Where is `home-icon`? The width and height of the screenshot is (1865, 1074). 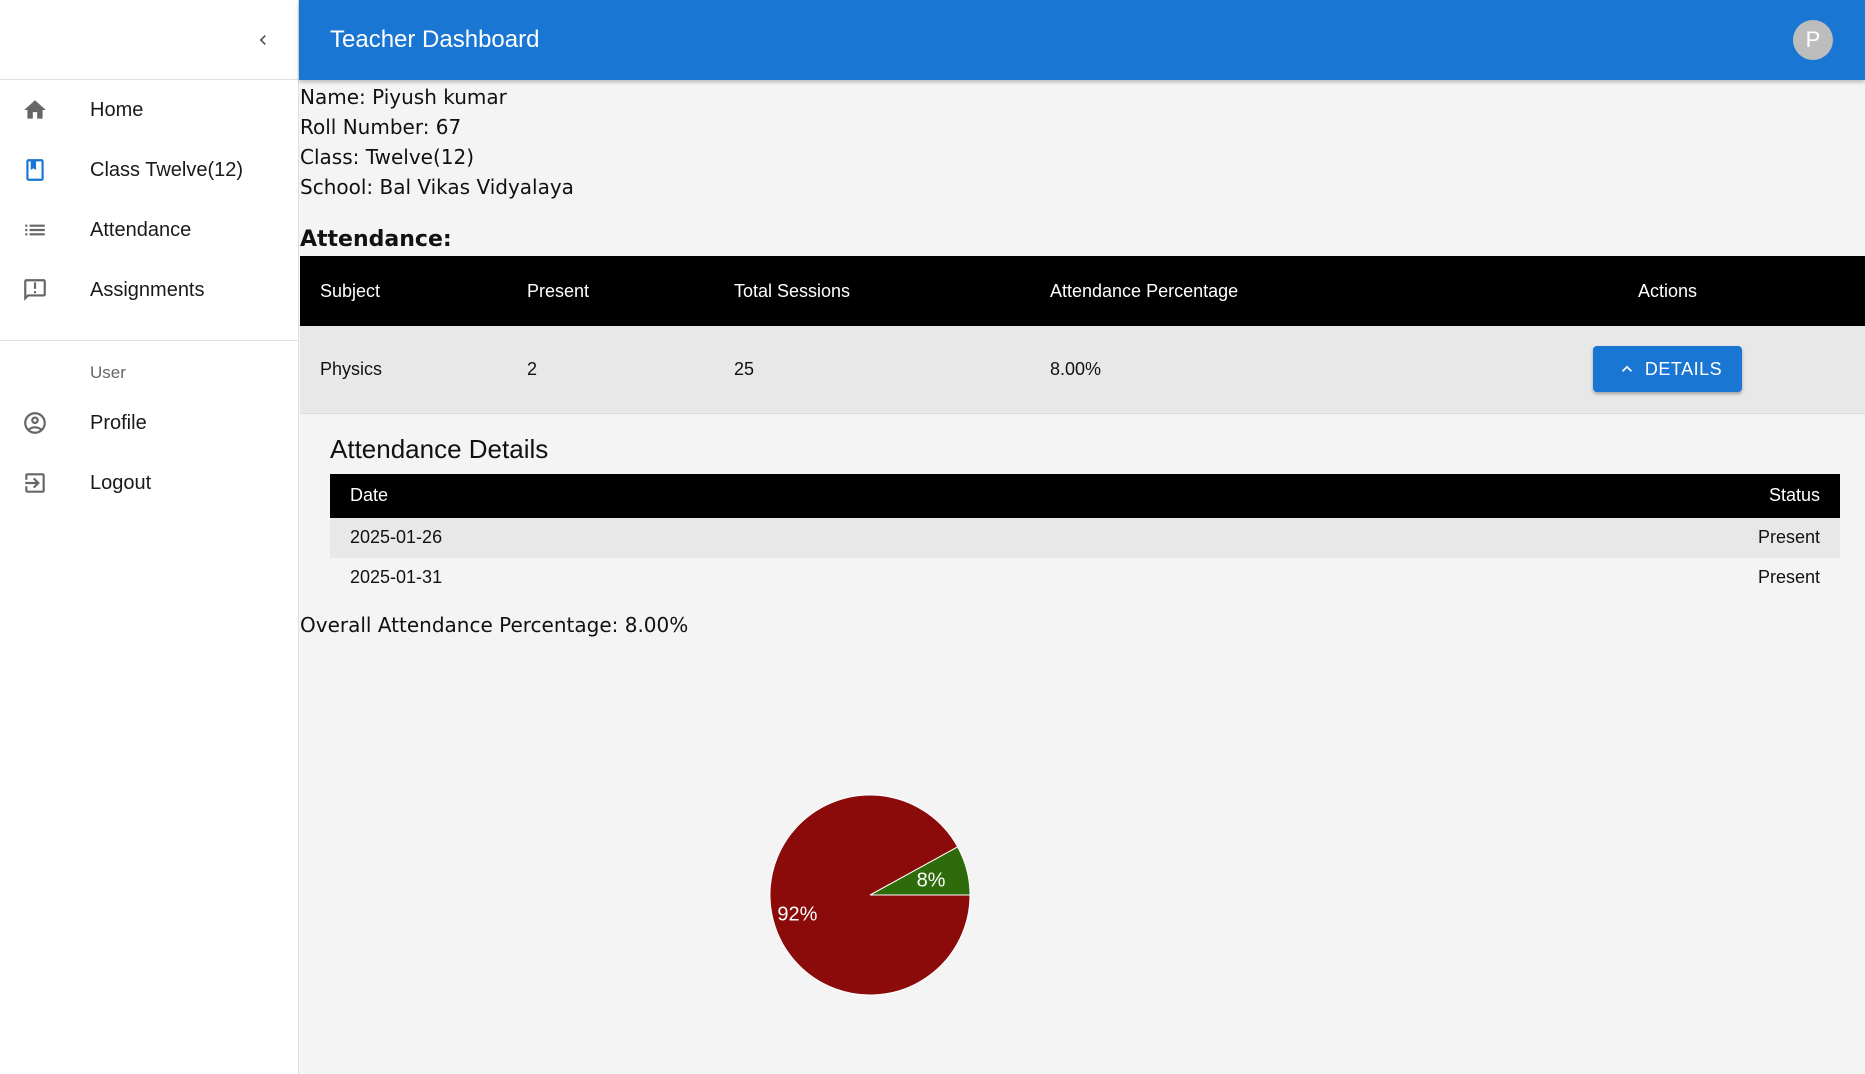
home-icon is located at coordinates (35, 110).